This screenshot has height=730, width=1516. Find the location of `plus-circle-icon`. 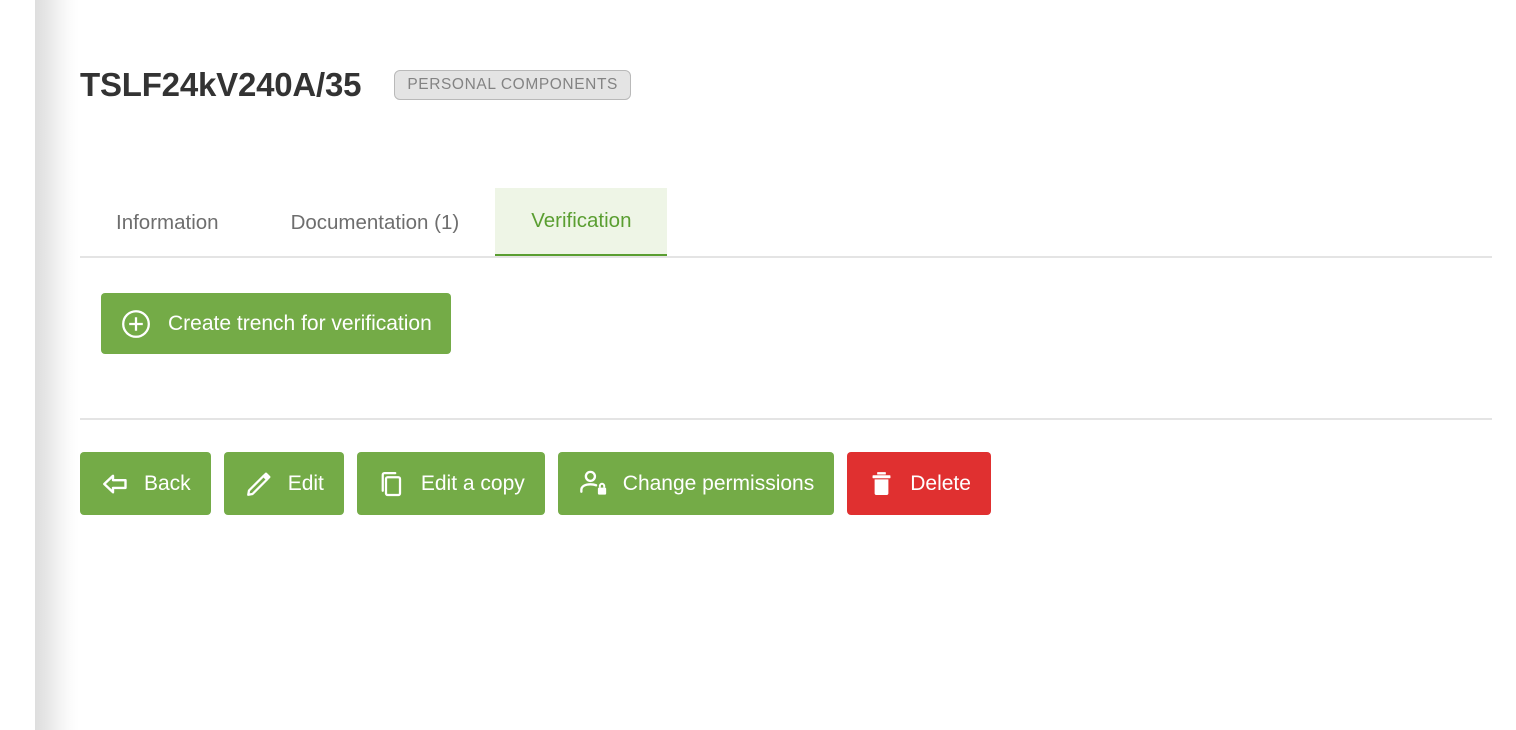

plus-circle-icon is located at coordinates (136, 324).